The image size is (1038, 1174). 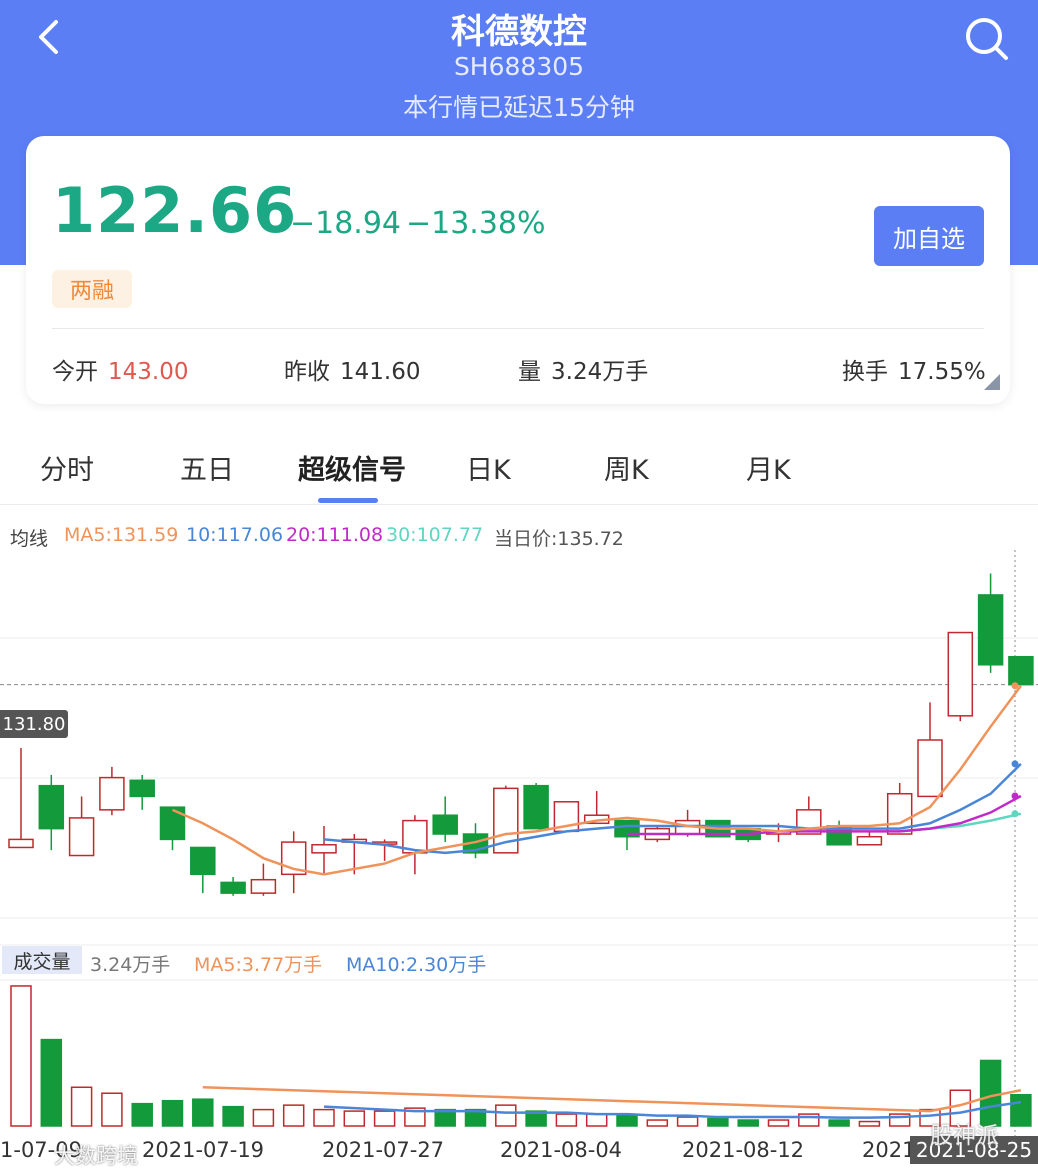 I want to click on ma20-legend: 20:111.08, so click(x=335, y=535).